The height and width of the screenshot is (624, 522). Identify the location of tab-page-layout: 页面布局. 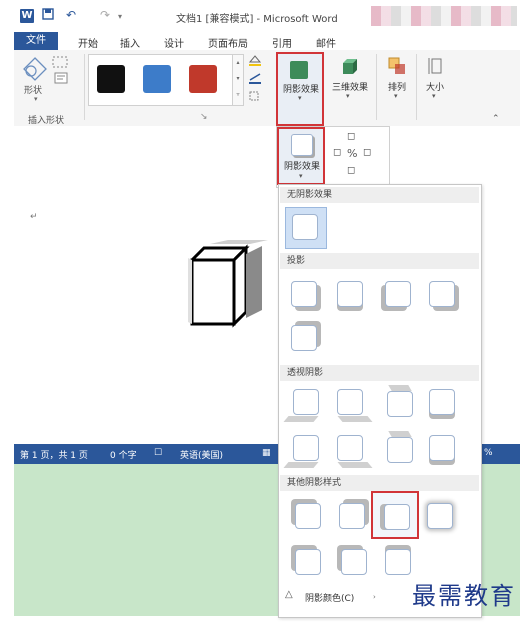
(228, 42).